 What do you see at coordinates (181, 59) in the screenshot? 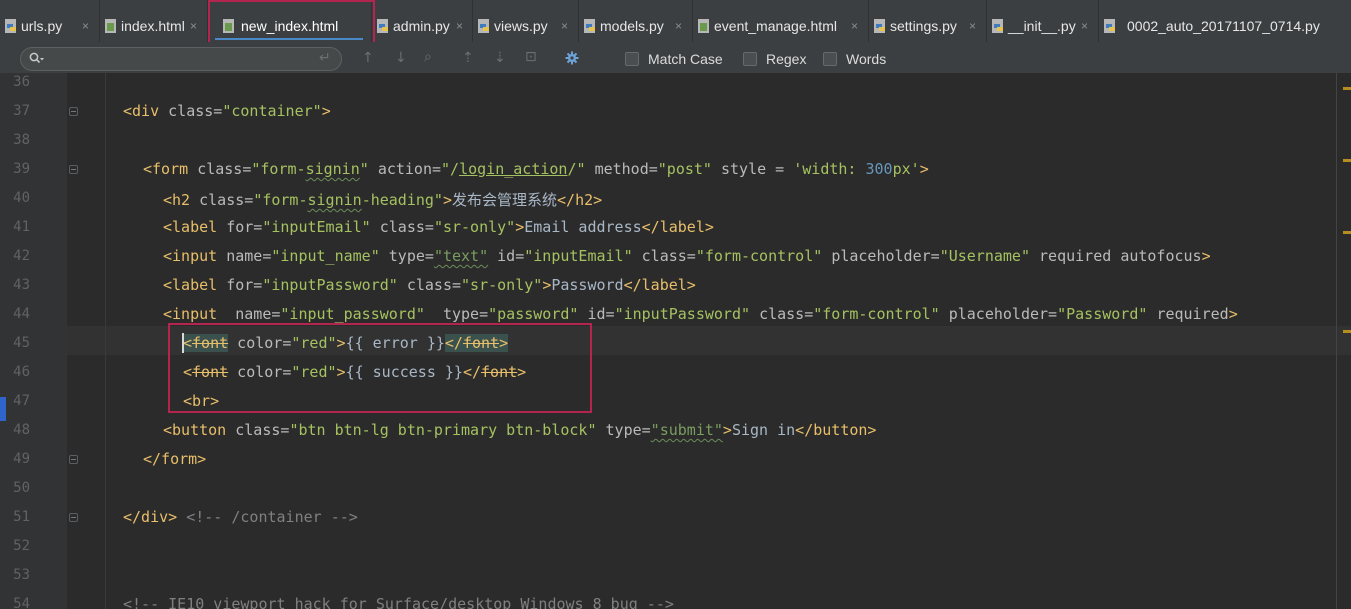
I see `search-input: ↵` at bounding box center [181, 59].